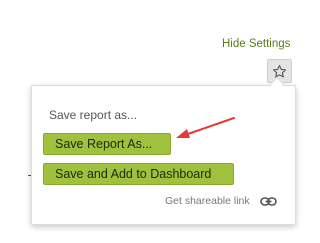 The height and width of the screenshot is (243, 320). What do you see at coordinates (138, 174) in the screenshot?
I see `save-and-add-to-dashboard-button: Save and Add to Dashboard` at bounding box center [138, 174].